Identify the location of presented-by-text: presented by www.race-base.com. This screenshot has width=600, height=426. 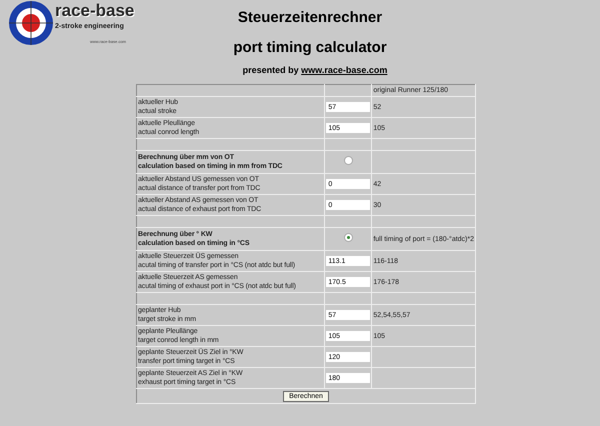
(315, 70).